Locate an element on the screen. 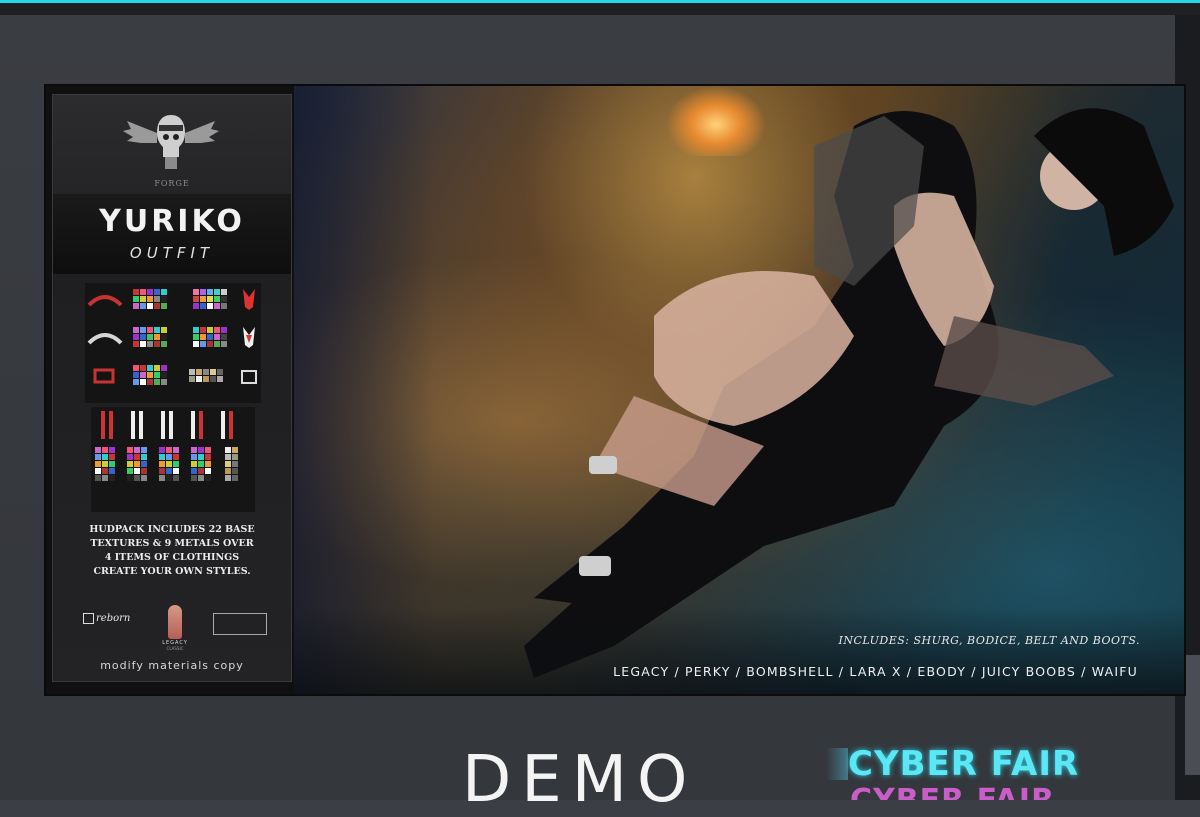 Image resolution: width=1200 pixels, height=817 pixels. compatibility-logos: reborn LEGACY CLASSIC is located at coordinates (178, 630).